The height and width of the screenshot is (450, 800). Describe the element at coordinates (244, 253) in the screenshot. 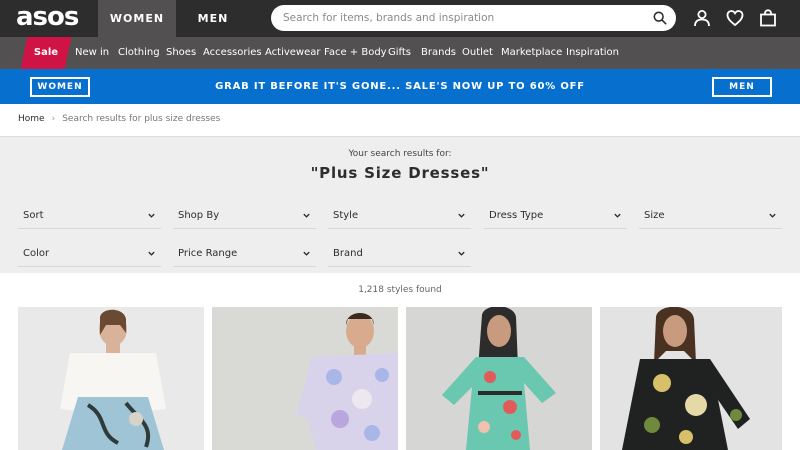

I see `filter-price-range: Price Range` at that location.